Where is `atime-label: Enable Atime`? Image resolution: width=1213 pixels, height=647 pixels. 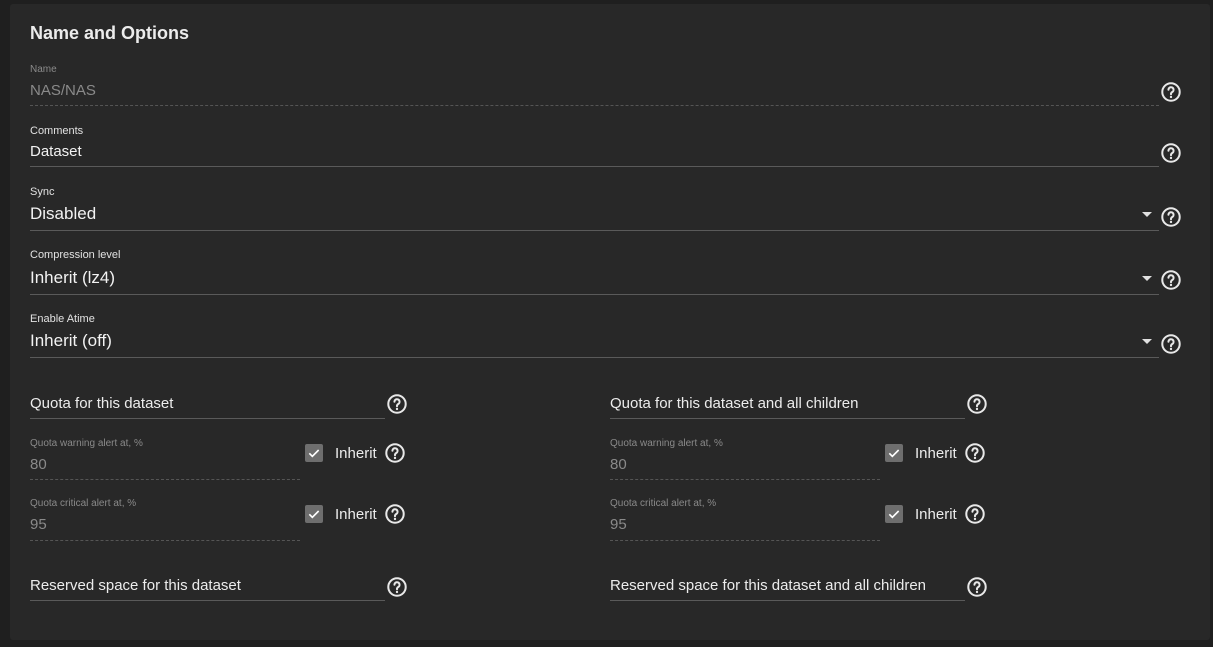 atime-label: Enable Atime is located at coordinates (62, 319).